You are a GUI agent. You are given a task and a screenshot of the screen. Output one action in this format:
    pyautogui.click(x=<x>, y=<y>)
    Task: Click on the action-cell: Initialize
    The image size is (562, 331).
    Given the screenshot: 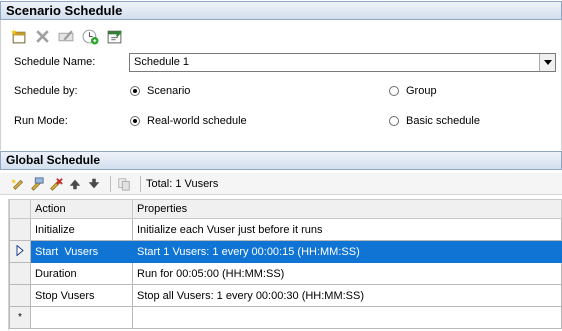 What is the action you would take?
    pyautogui.click(x=81, y=229)
    